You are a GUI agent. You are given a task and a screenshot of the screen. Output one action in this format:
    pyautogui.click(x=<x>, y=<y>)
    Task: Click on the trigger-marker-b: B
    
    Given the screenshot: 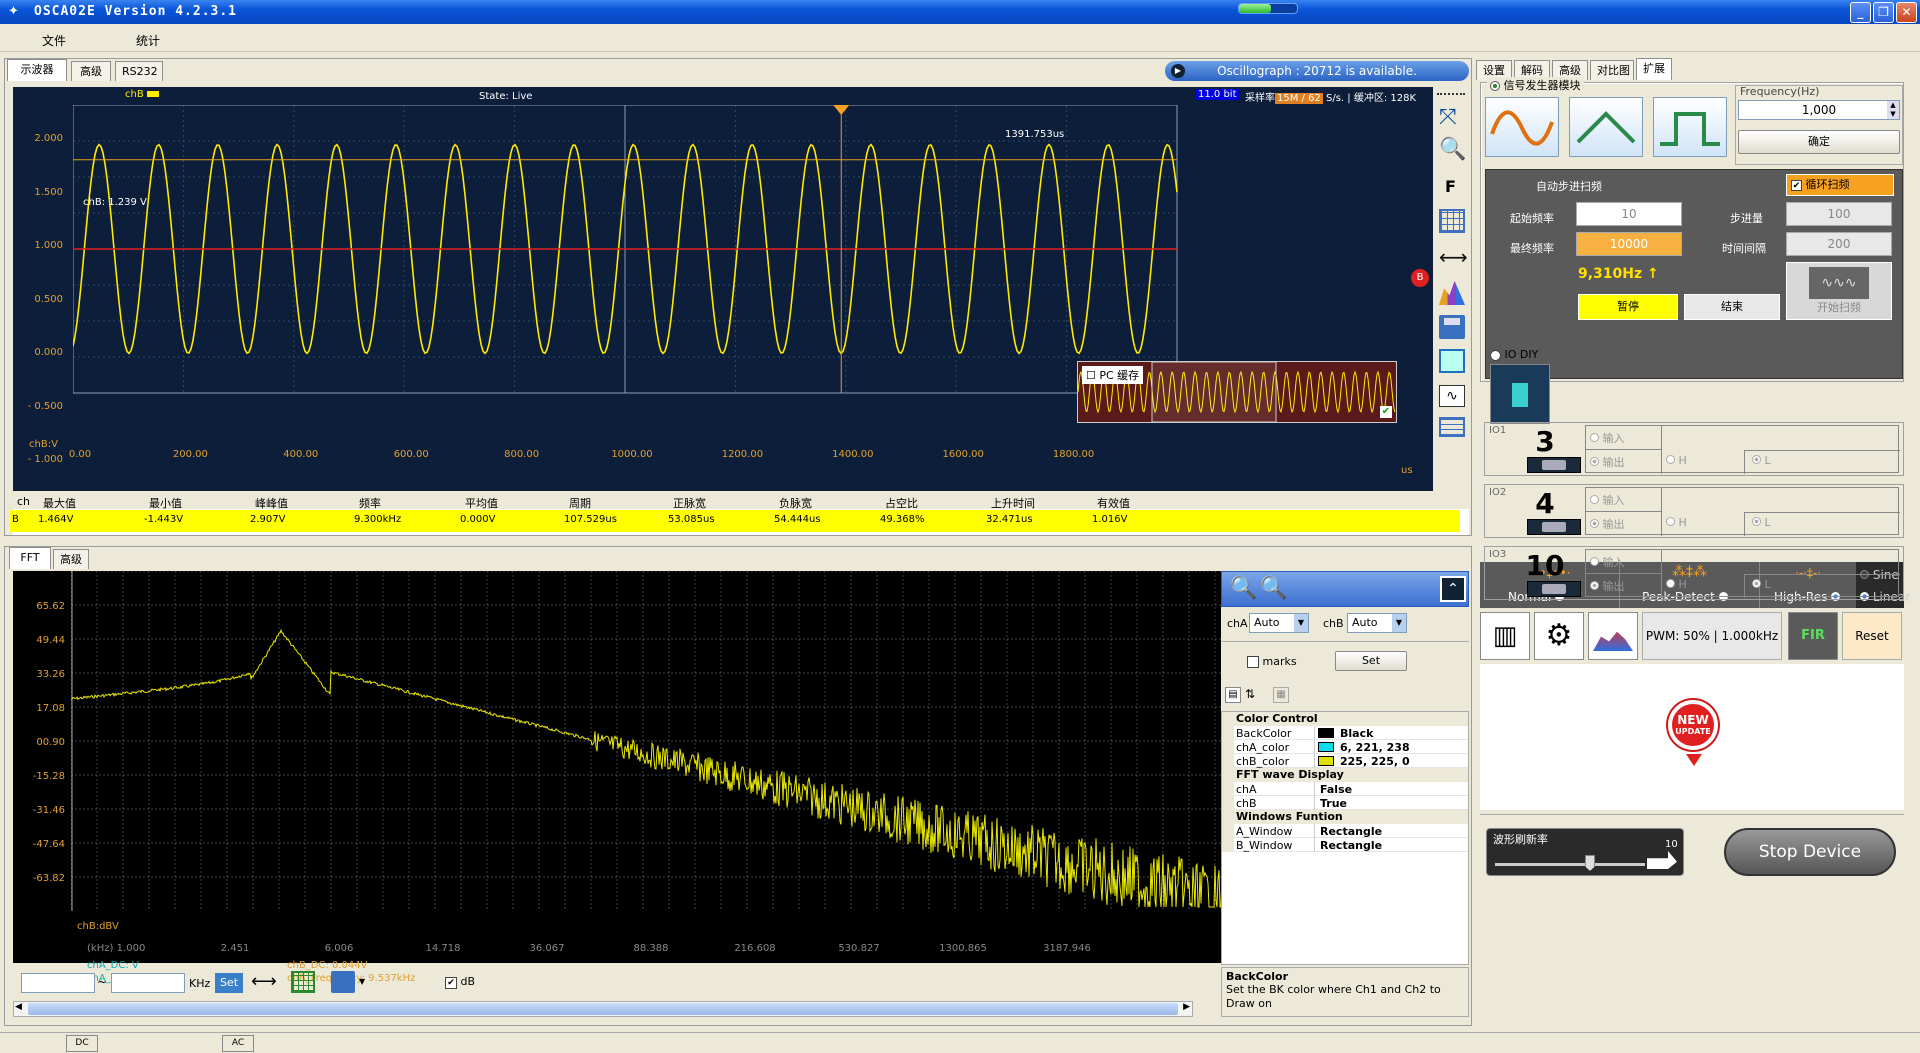 What is the action you would take?
    pyautogui.click(x=1420, y=278)
    